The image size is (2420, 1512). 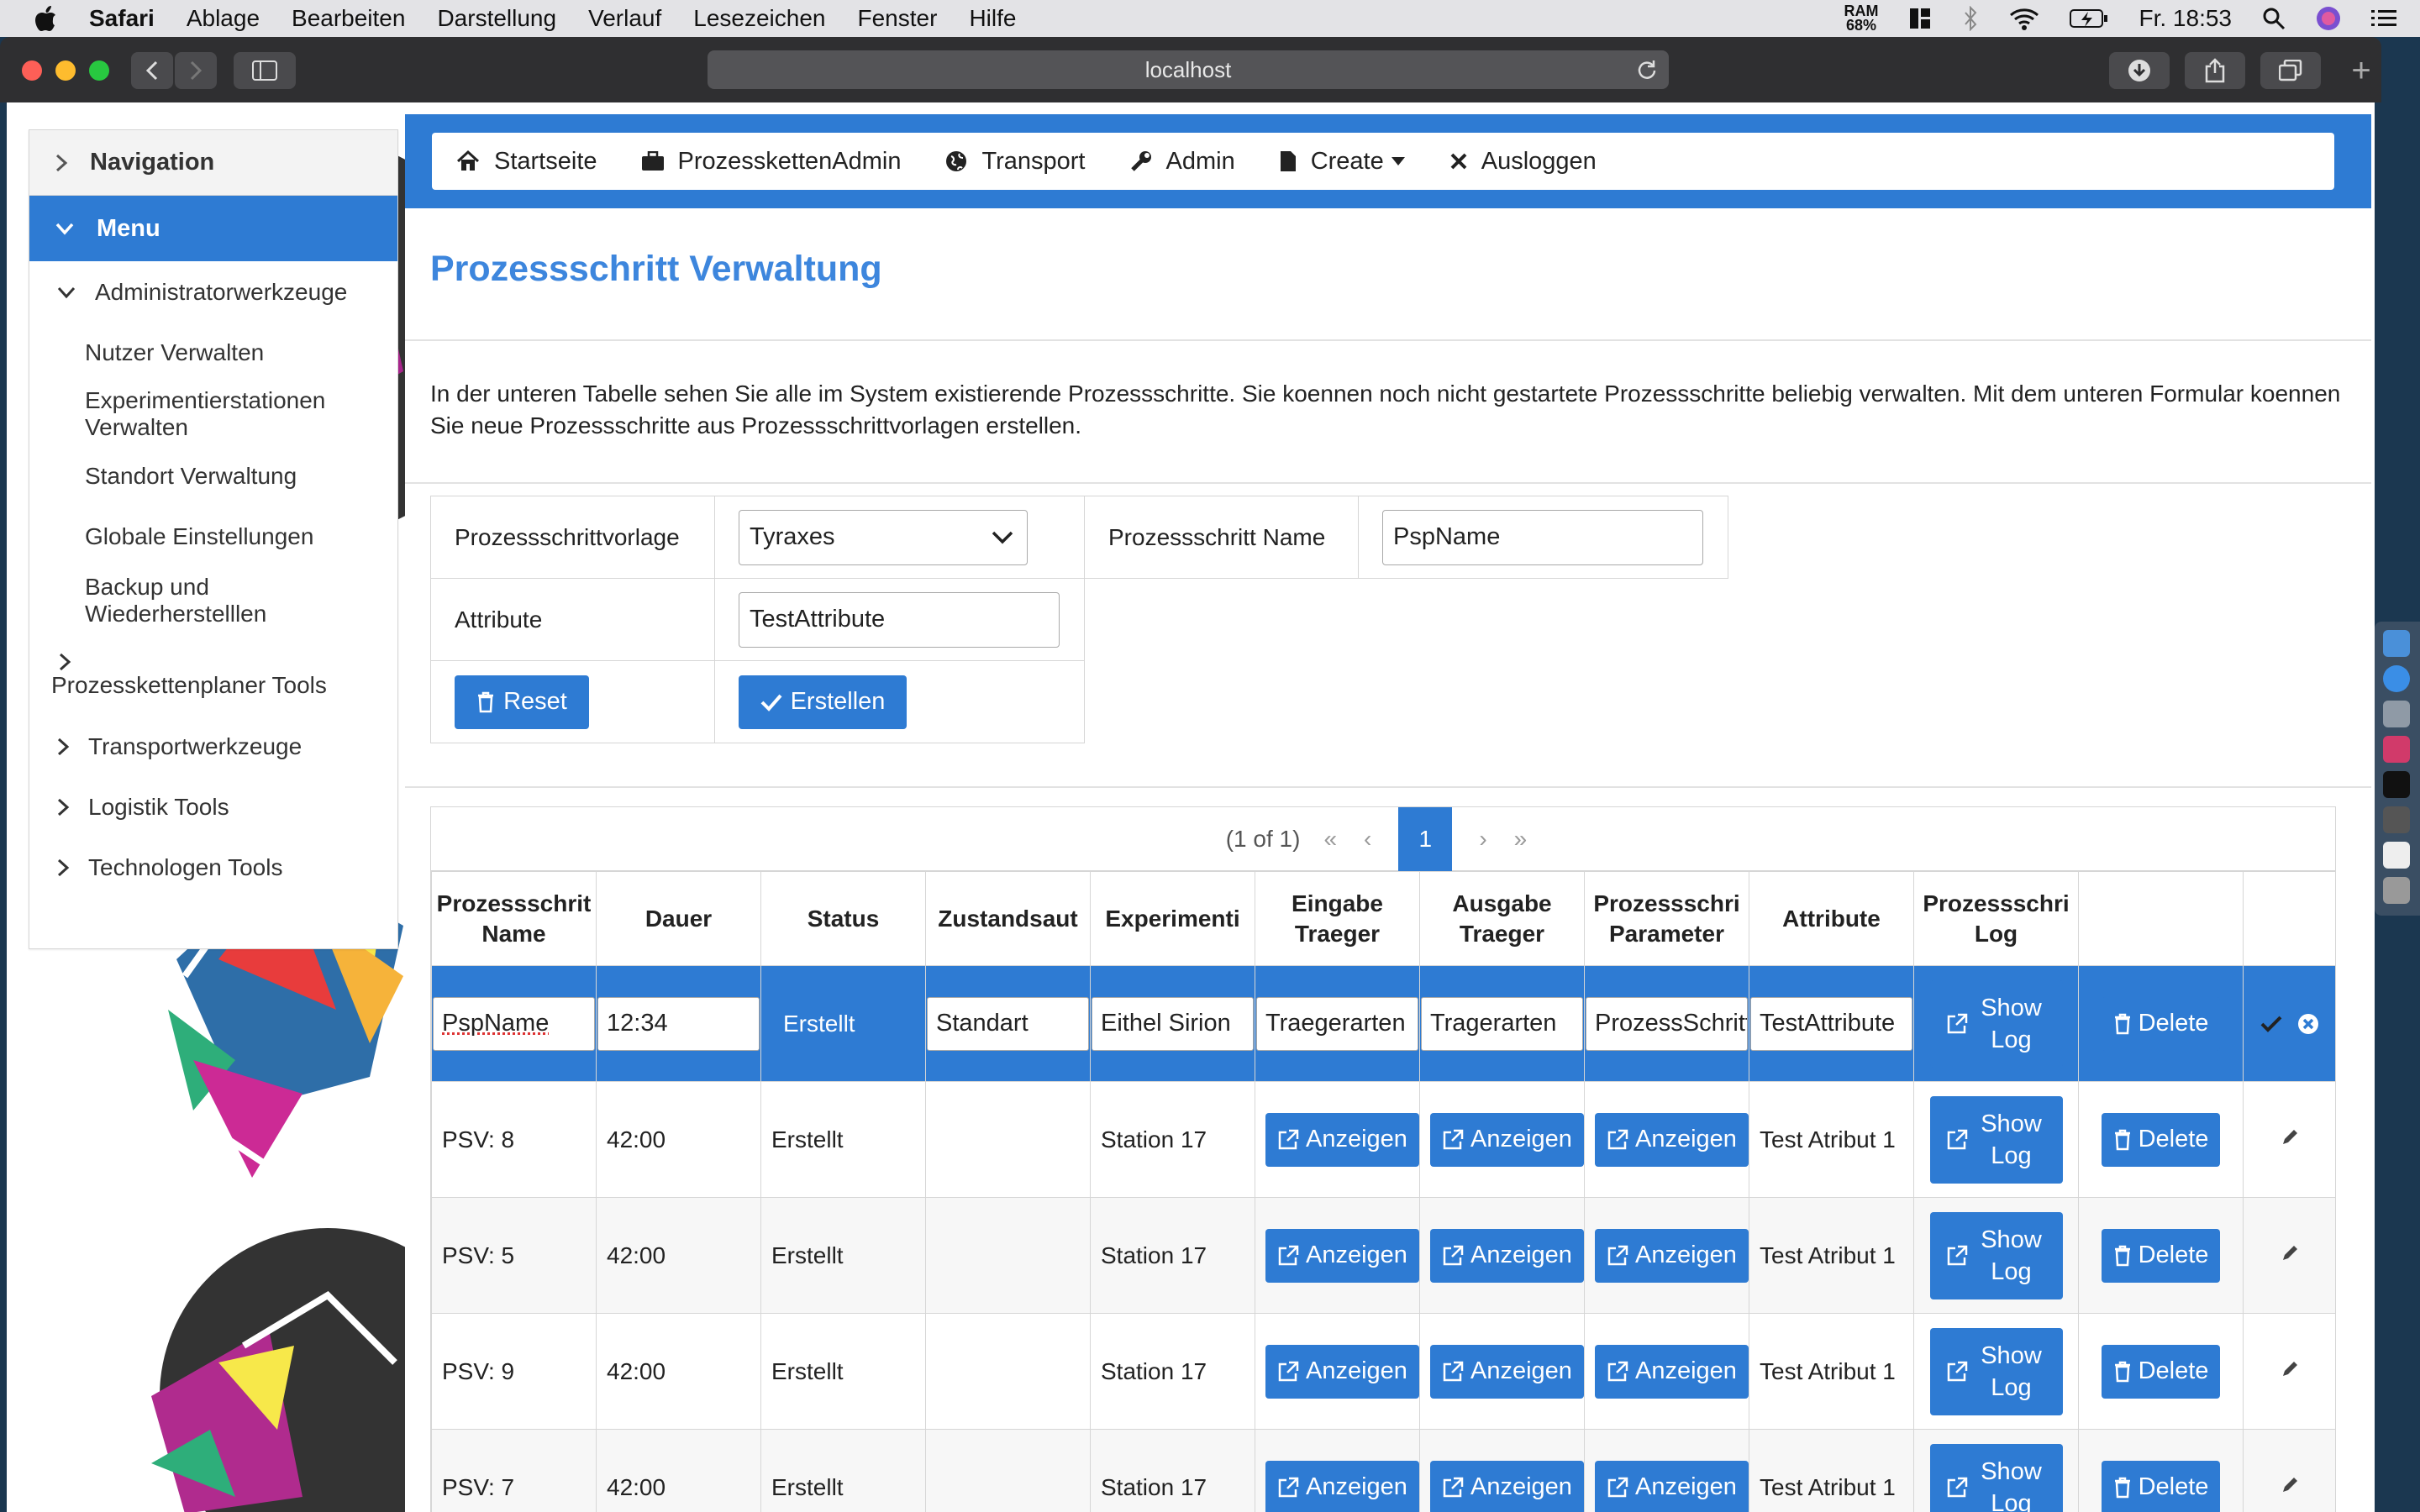 What do you see at coordinates (1008, 918) in the screenshot?
I see `column-header-zustand: Zustandsaut` at bounding box center [1008, 918].